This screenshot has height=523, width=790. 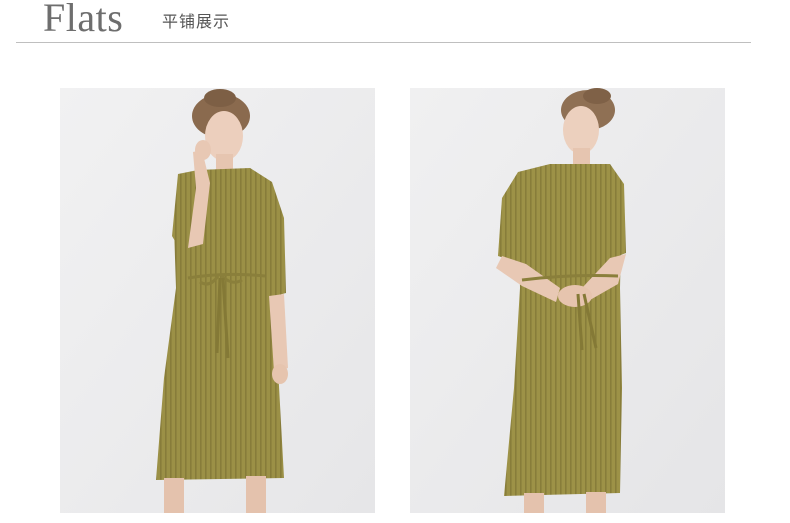 What do you see at coordinates (383, 42) in the screenshot?
I see `header-divider` at bounding box center [383, 42].